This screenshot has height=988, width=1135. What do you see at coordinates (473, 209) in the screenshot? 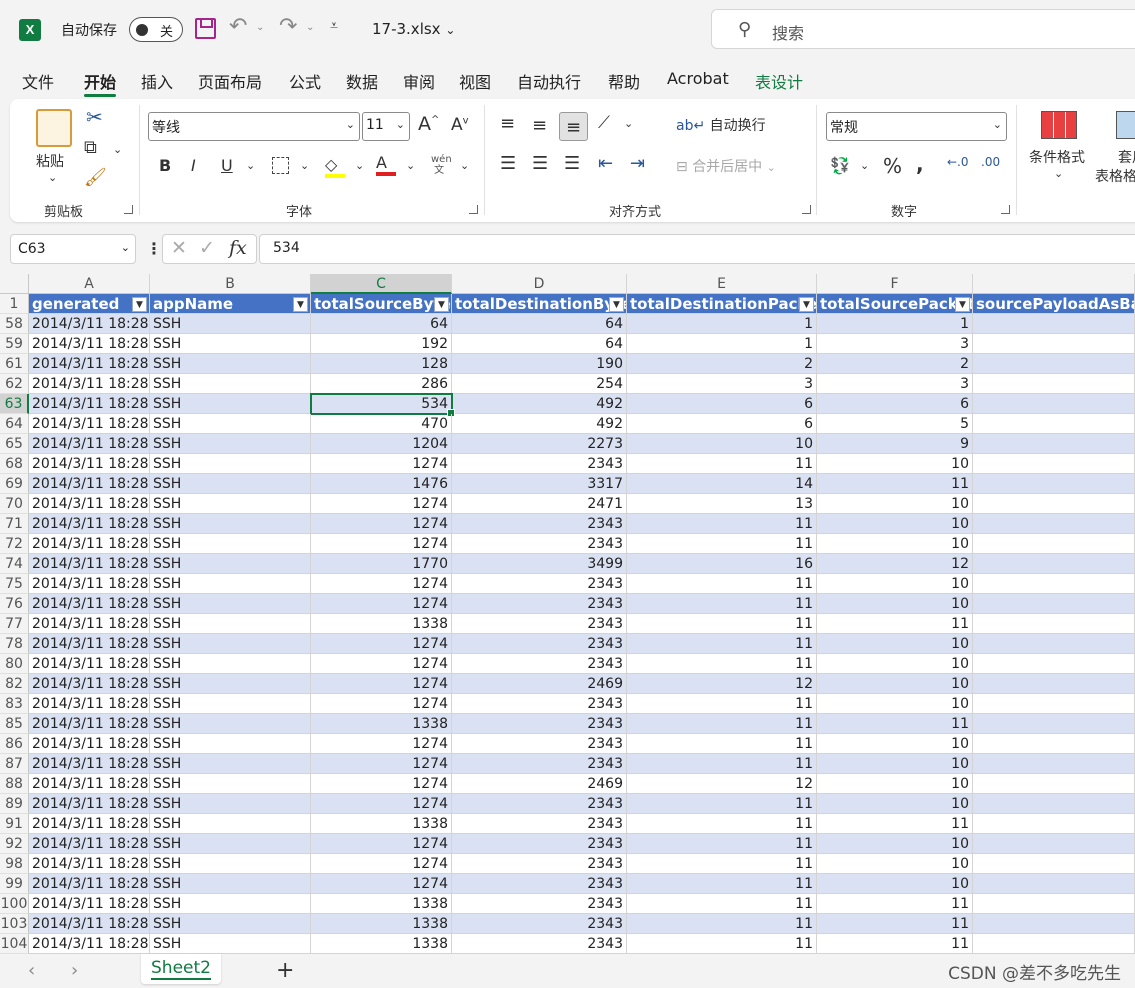
I see `font-launcher-icon` at bounding box center [473, 209].